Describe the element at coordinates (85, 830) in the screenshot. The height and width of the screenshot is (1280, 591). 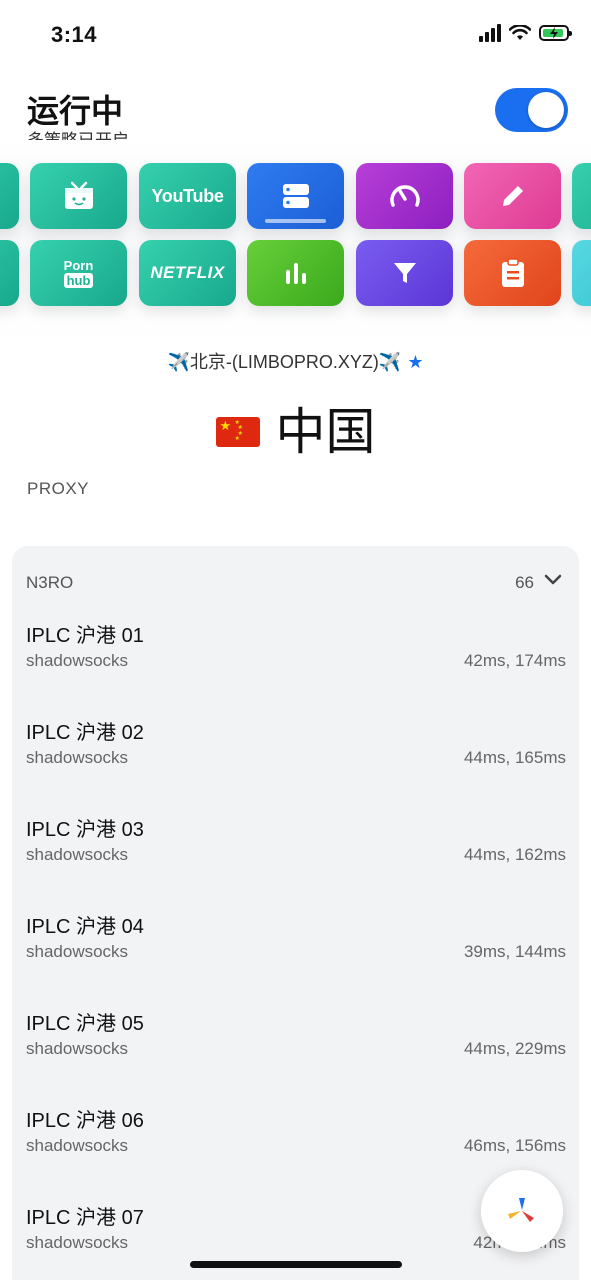
I see `proxy-name: IPLC 沪港 03` at that location.